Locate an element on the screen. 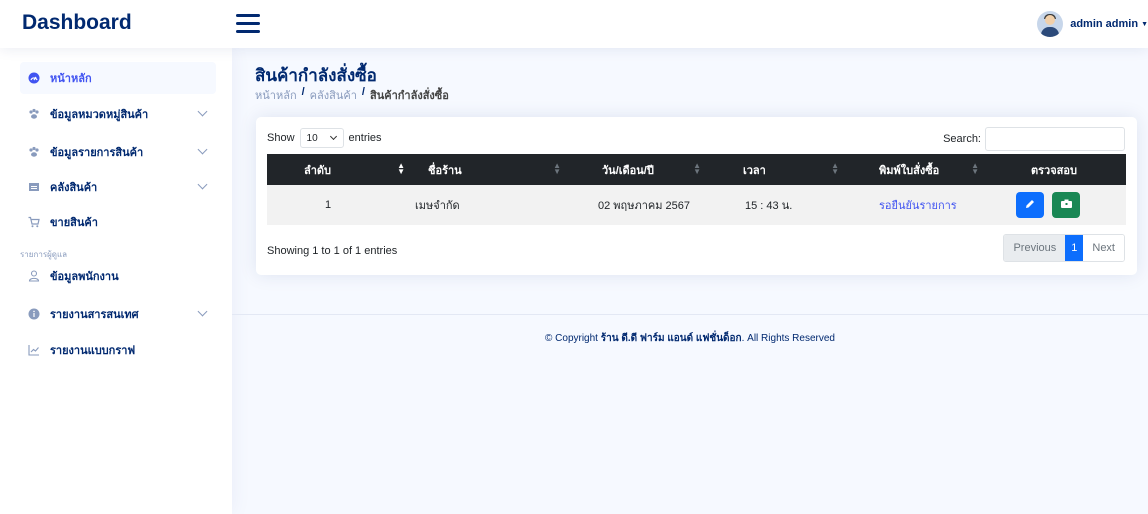 The width and height of the screenshot is (1148, 514). column-header-no: ลำดับ ▲ ▼ is located at coordinates (341, 169).